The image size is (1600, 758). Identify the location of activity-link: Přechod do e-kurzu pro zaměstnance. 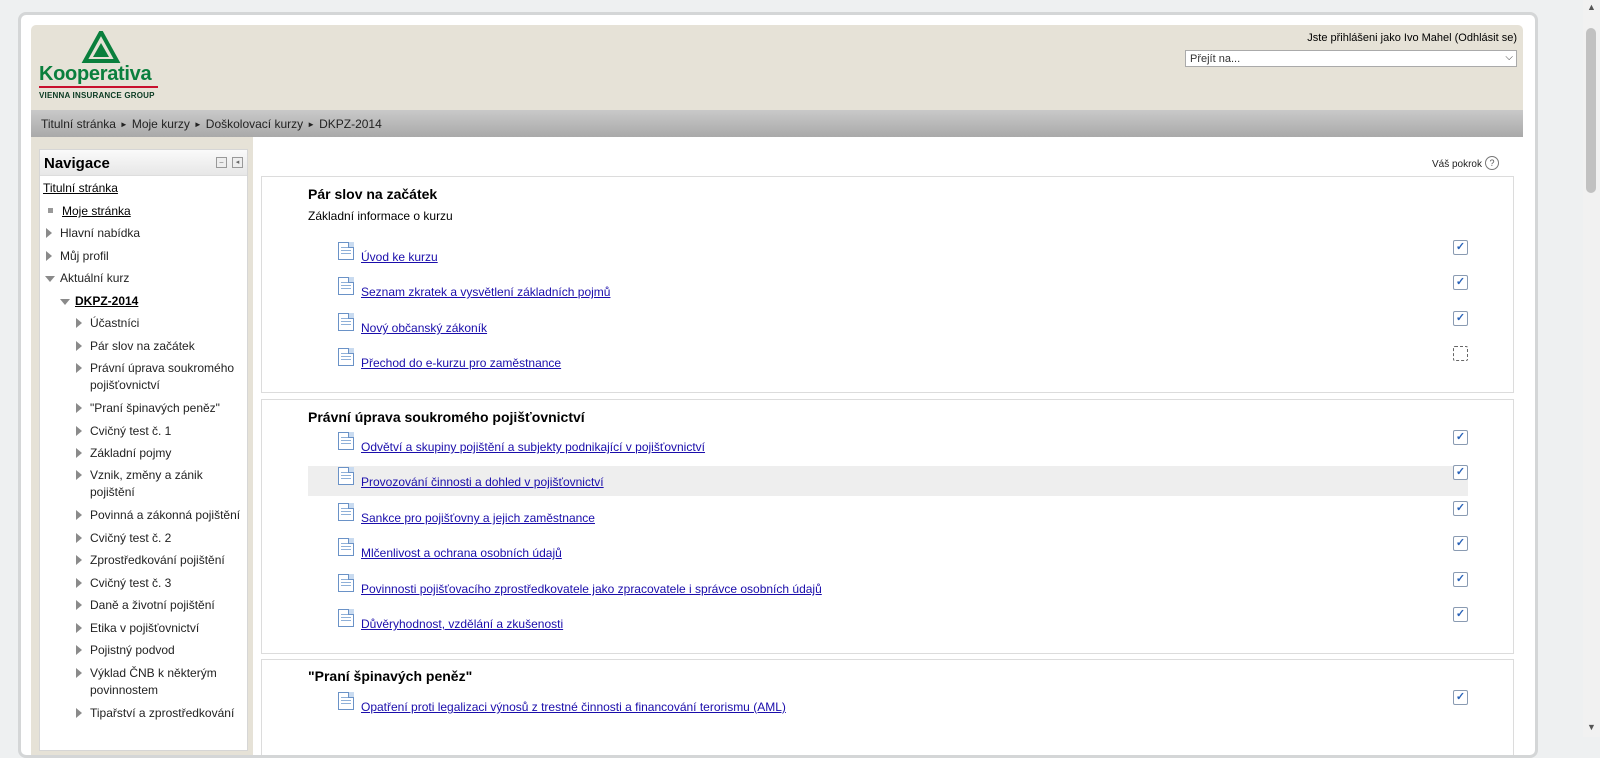
(461, 363).